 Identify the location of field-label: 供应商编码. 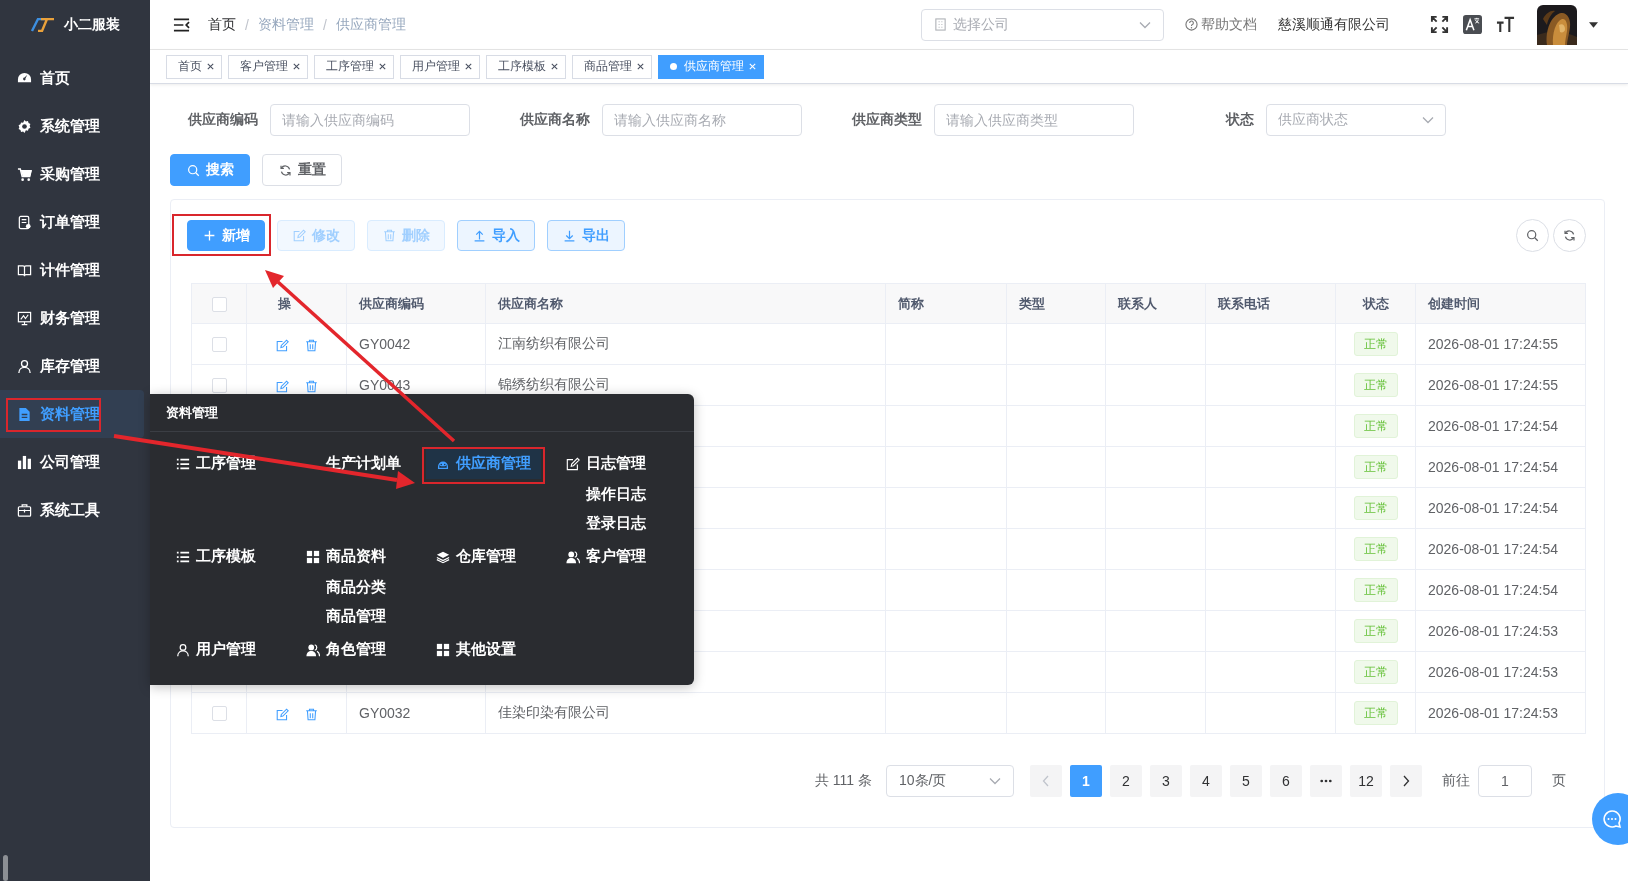
(222, 120).